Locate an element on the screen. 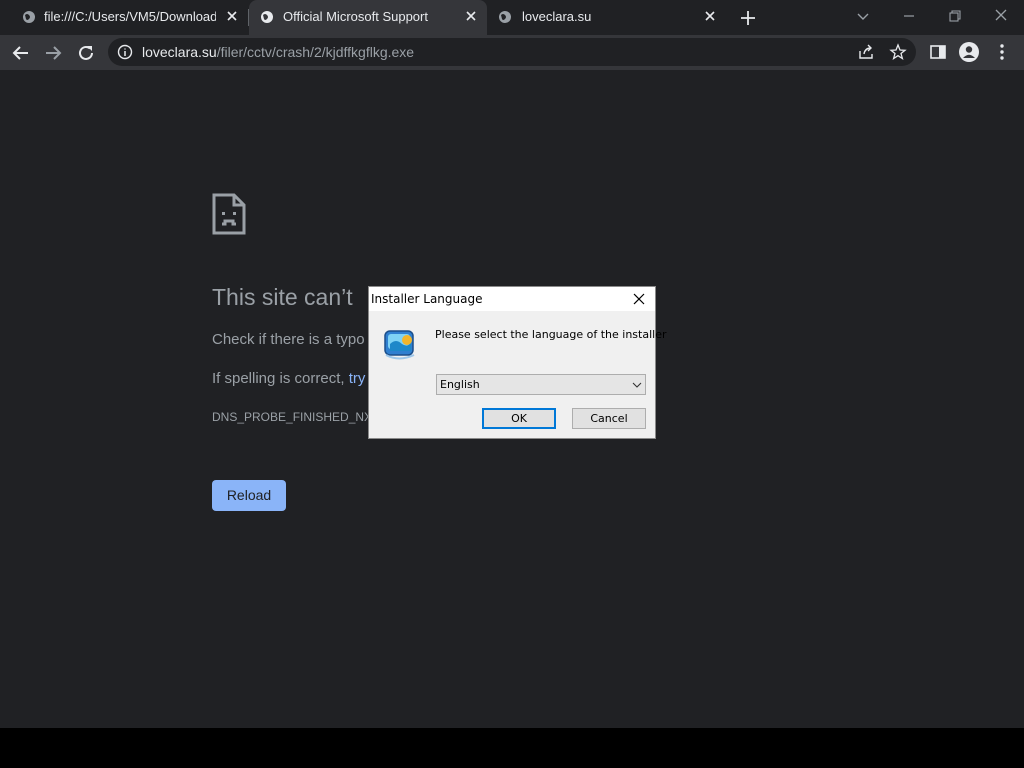 This screenshot has height=768, width=1024. minimize-icon is located at coordinates (909, 16).